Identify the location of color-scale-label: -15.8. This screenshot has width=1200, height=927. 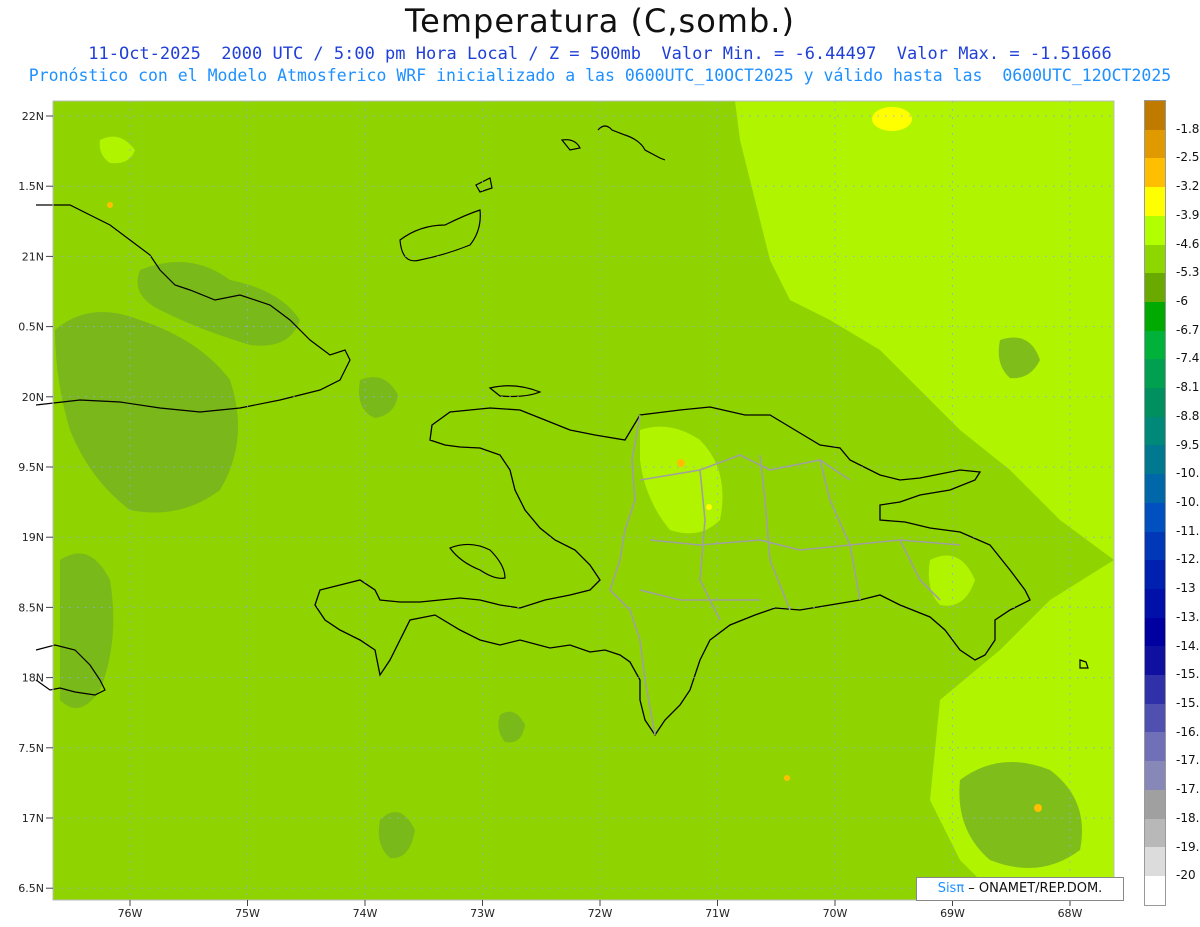
(1188, 703).